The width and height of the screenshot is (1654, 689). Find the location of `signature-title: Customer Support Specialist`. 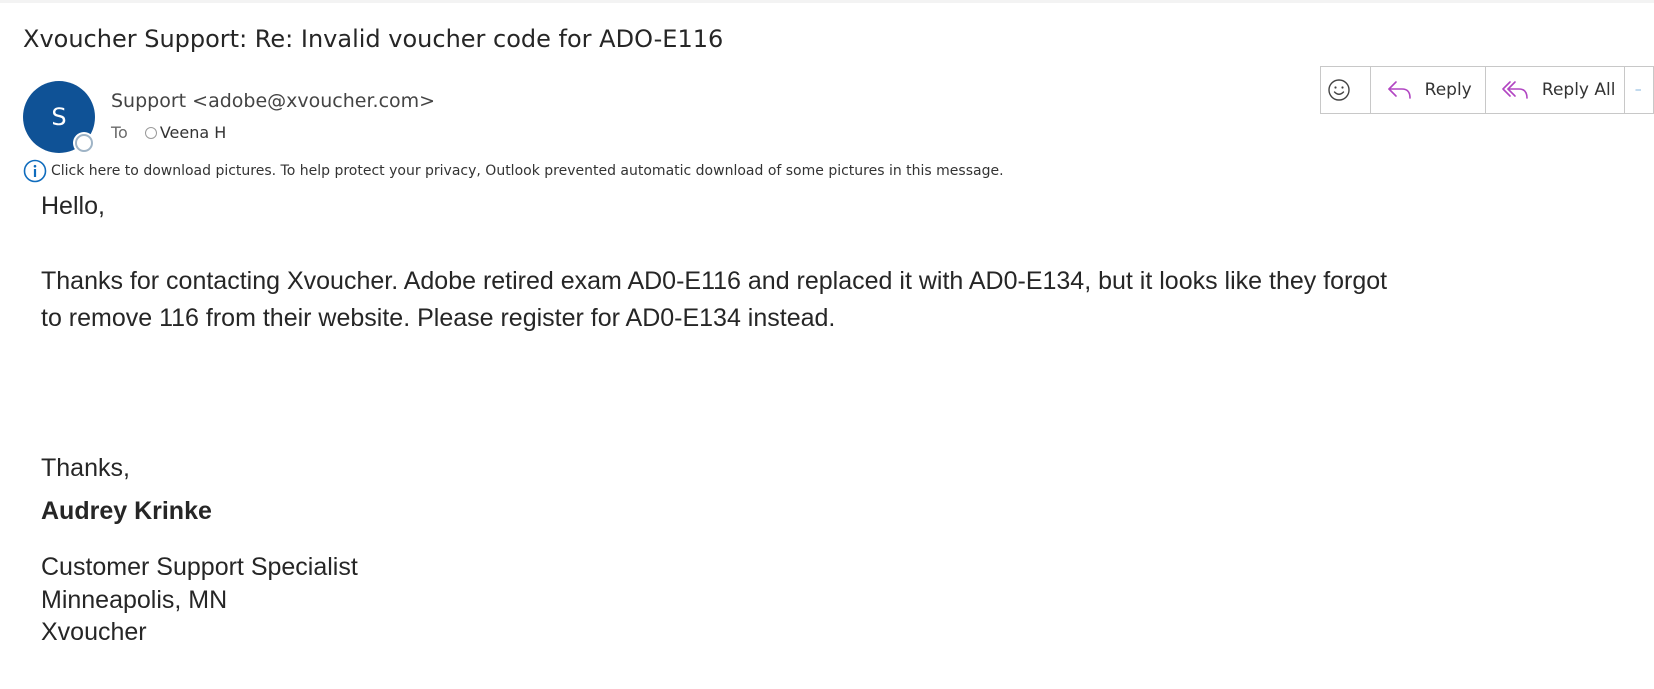

signature-title: Customer Support Specialist is located at coordinates (199, 567).